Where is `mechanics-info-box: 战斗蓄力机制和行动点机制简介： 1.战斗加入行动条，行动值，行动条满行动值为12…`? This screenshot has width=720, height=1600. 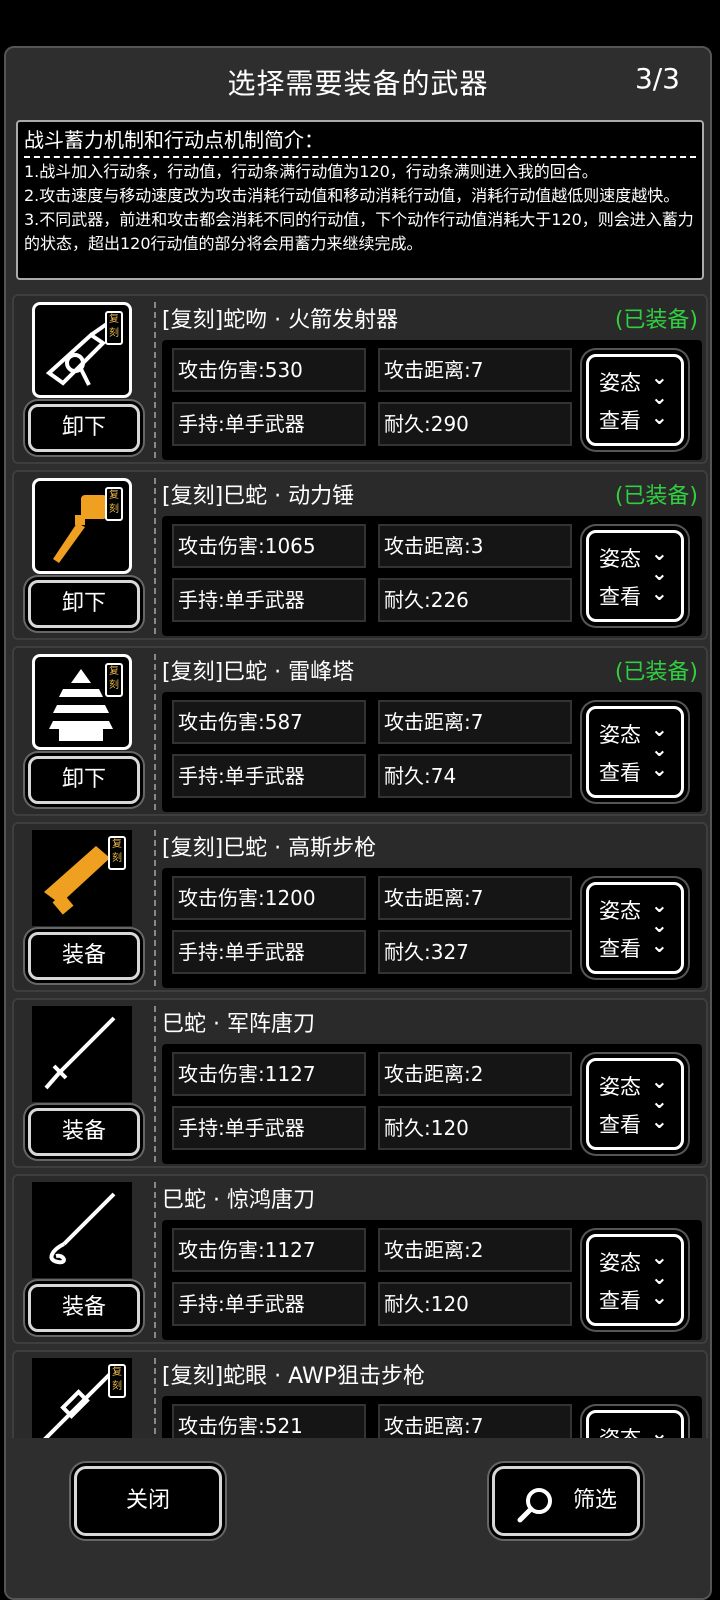
mechanics-info-box: 战斗蓄力机制和行动点机制简介： 1.战斗加入行动条，行动值，行动条满行动值为12… is located at coordinates (360, 200).